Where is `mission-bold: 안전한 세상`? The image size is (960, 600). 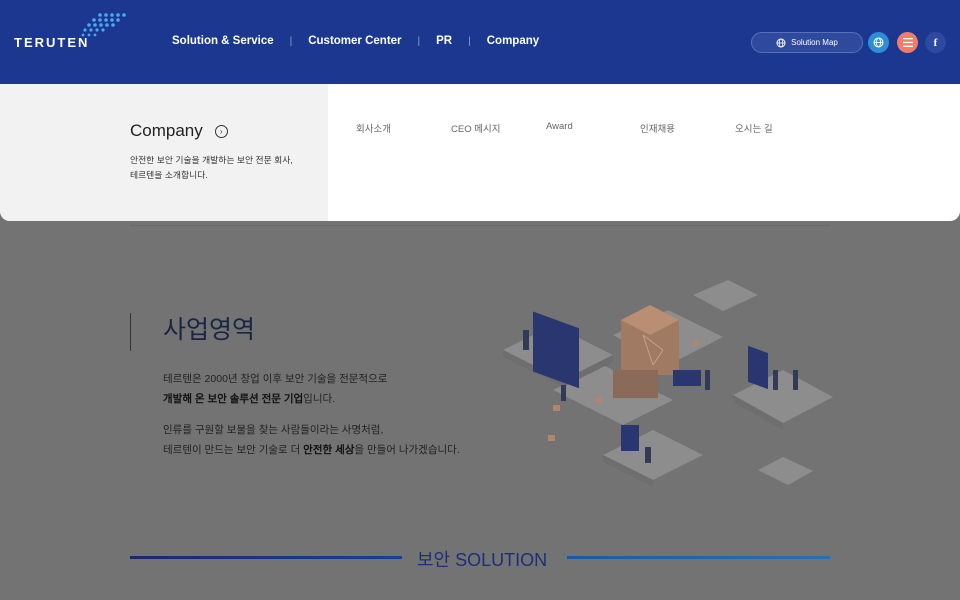
mission-bold: 안전한 세상 is located at coordinates (329, 450).